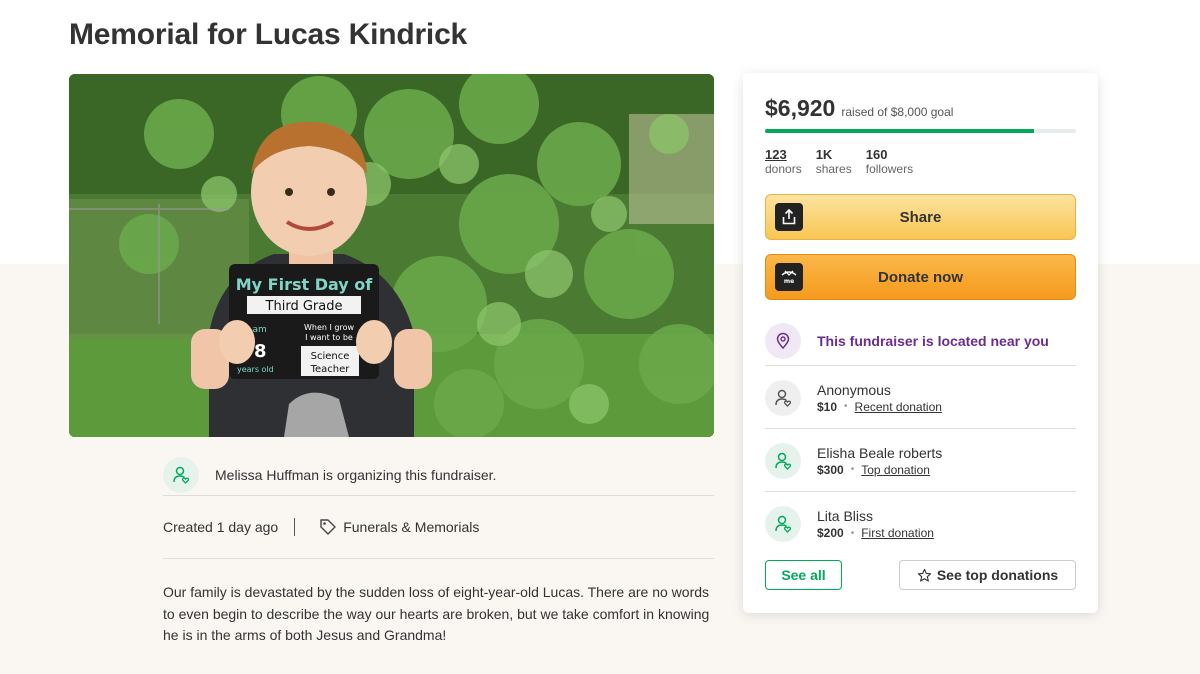  What do you see at coordinates (830, 533) in the screenshot?
I see `donation-amount: $200` at bounding box center [830, 533].